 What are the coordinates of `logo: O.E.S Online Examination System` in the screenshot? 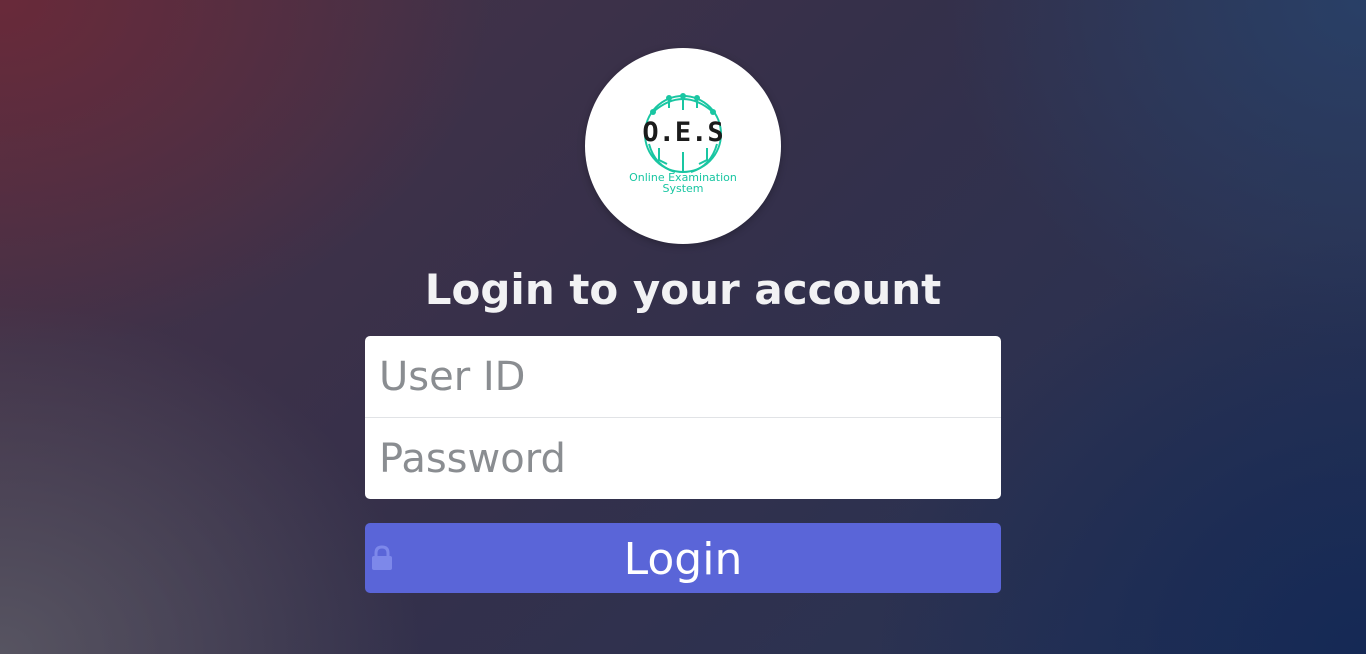 It's located at (683, 146).